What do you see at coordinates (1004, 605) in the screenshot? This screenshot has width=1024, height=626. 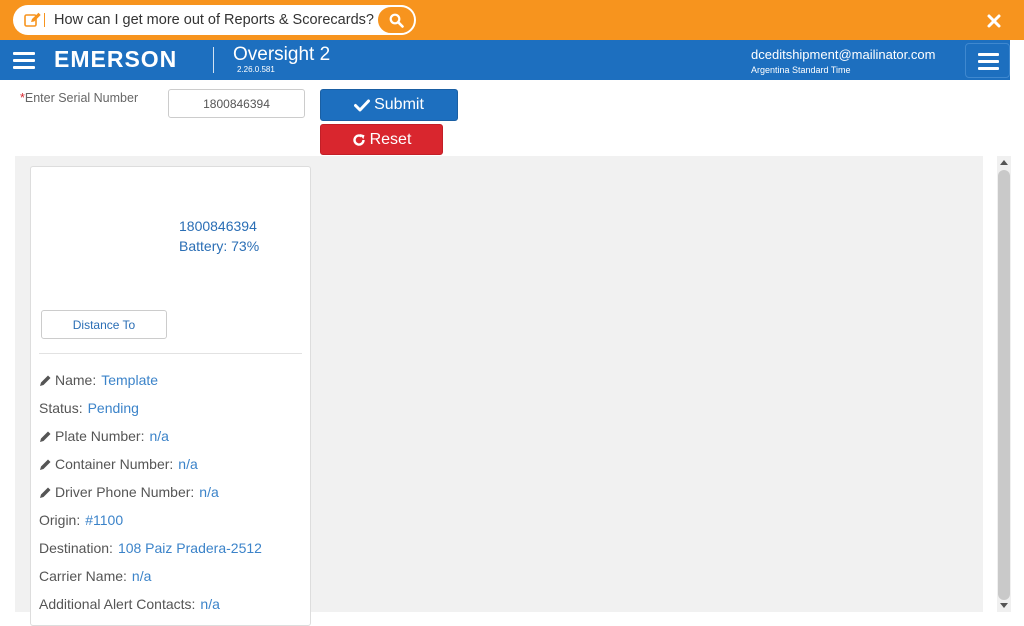 I see `scroll-down-icon` at bounding box center [1004, 605].